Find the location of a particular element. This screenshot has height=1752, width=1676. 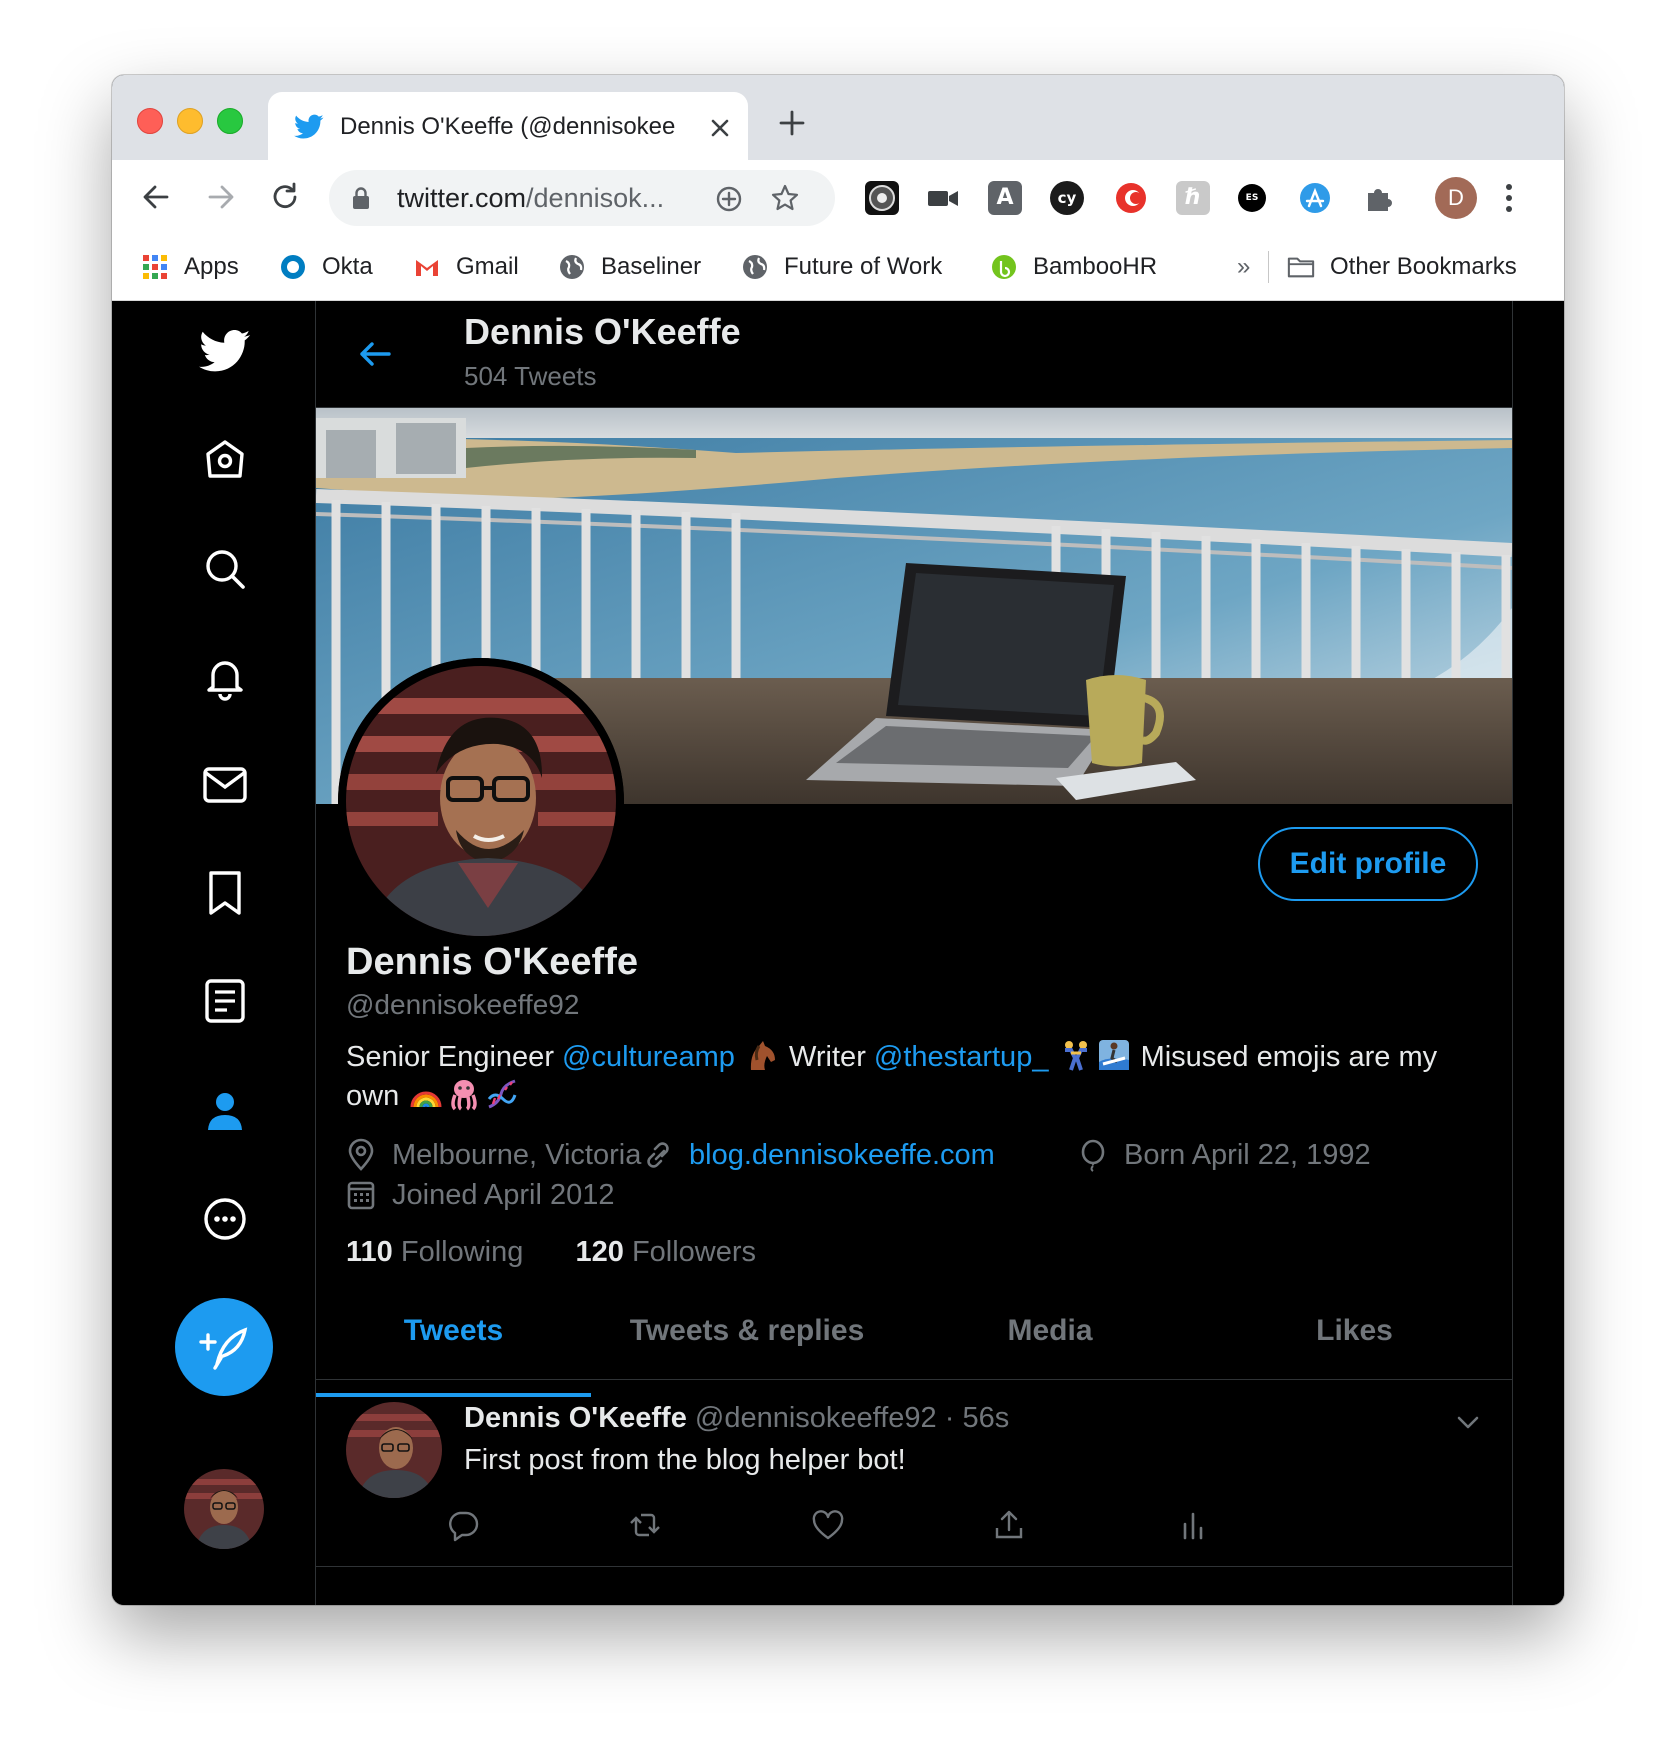

browser-profile-avatar: D is located at coordinates (1456, 198).